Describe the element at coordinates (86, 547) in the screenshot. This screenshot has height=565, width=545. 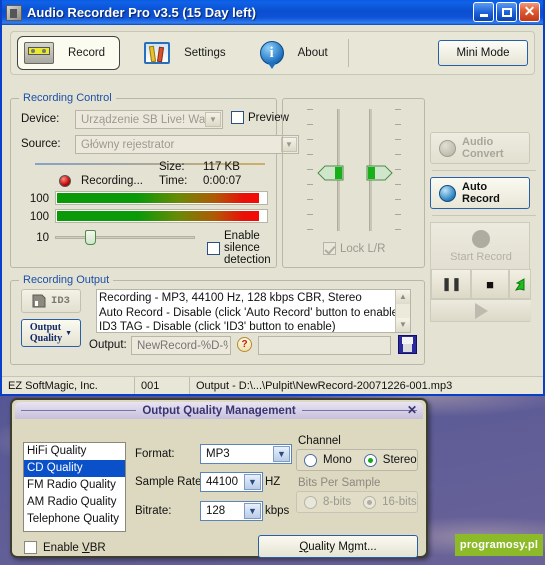
I see `vbr-text-mnemonic: V` at that location.